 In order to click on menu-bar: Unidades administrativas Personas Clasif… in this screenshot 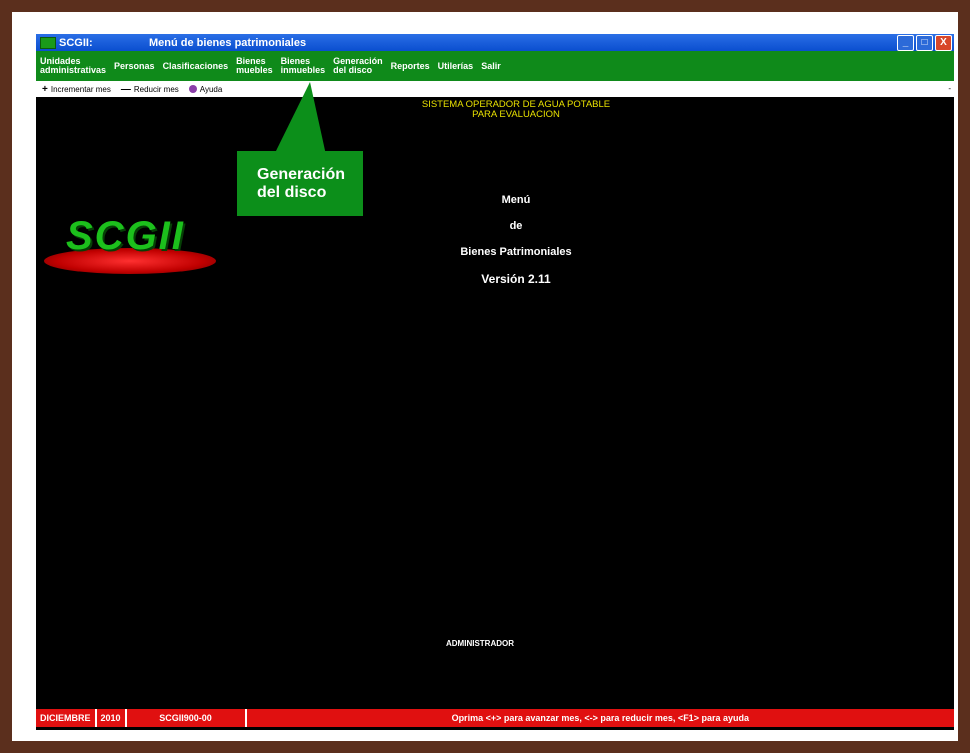, I will do `click(495, 66)`.